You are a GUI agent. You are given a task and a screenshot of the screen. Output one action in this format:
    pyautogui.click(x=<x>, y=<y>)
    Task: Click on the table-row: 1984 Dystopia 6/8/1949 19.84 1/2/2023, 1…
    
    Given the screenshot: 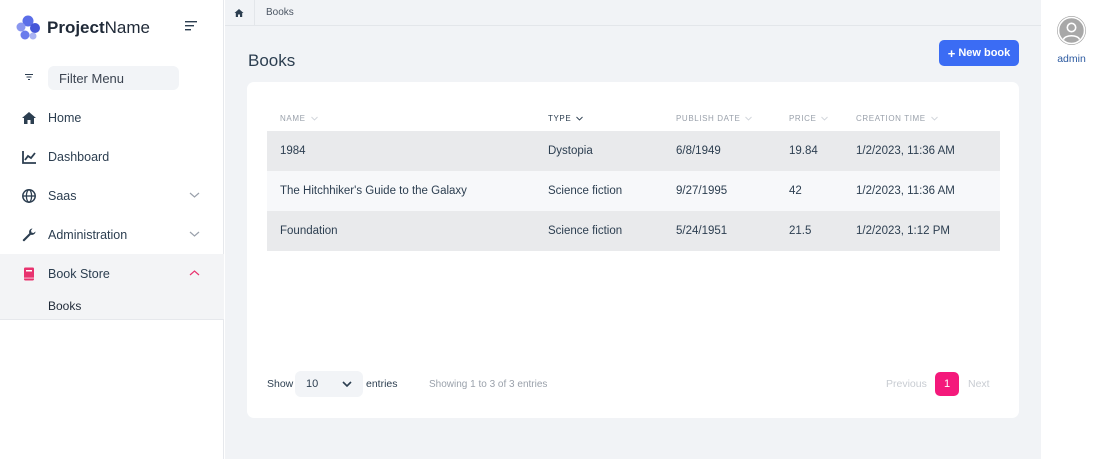 What is the action you would take?
    pyautogui.click(x=633, y=151)
    